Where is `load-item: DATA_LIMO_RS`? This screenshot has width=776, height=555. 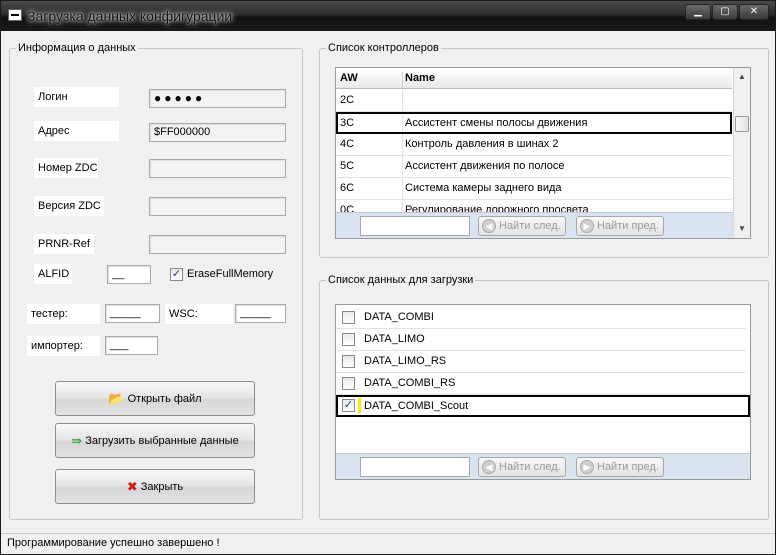
load-item: DATA_LIMO_RS is located at coordinates (541, 362).